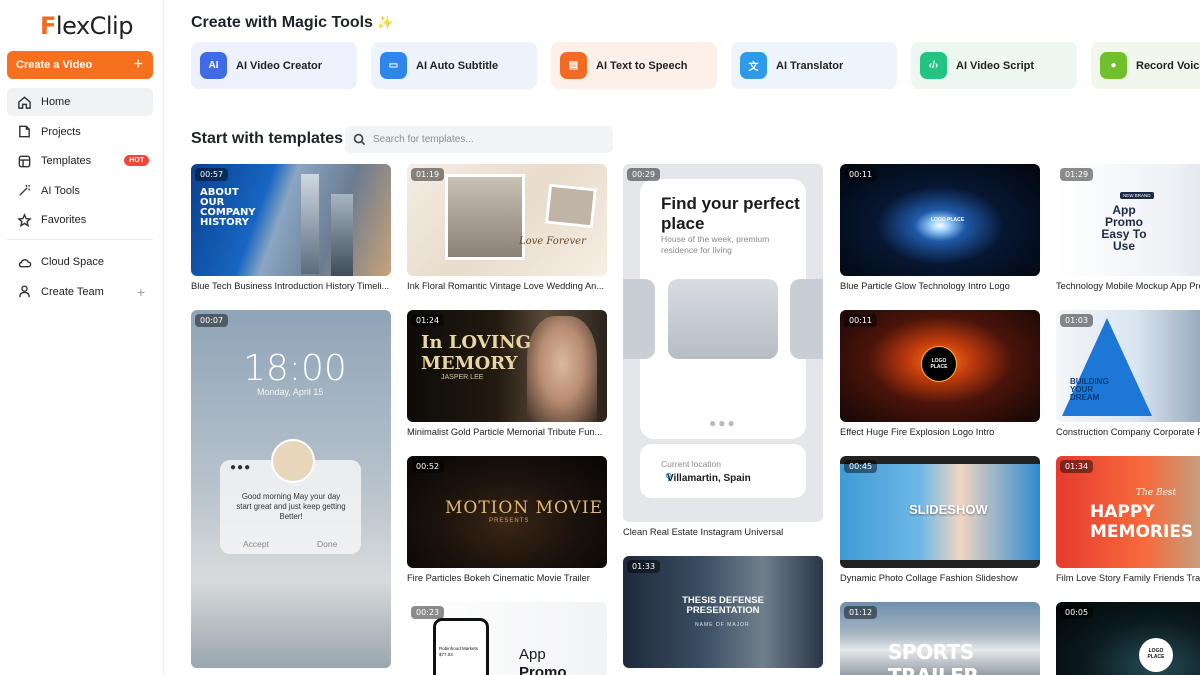 The image size is (1200, 675). I want to click on magic-tools-heading: Create with Magic Tools ✨, so click(292, 23).